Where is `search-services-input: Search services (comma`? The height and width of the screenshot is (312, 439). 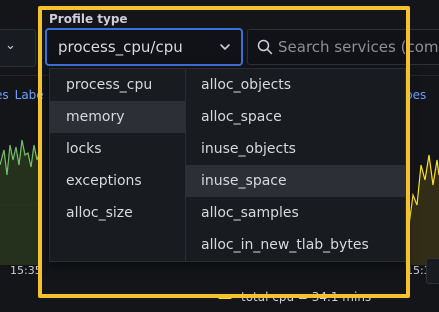
search-services-input: Search services (comma is located at coordinates (343, 47).